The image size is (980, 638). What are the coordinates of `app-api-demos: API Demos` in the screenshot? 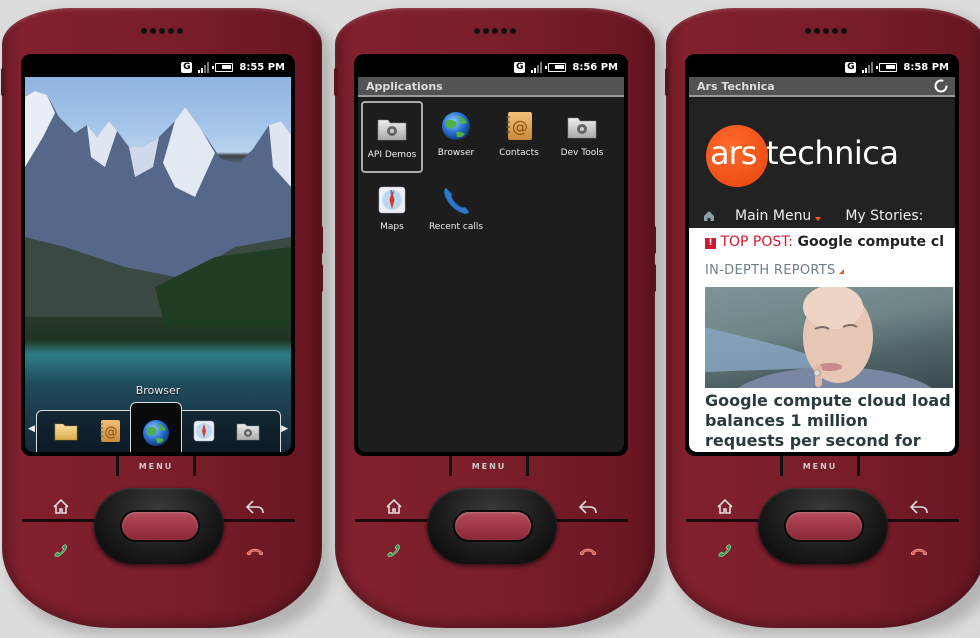 It's located at (392, 137).